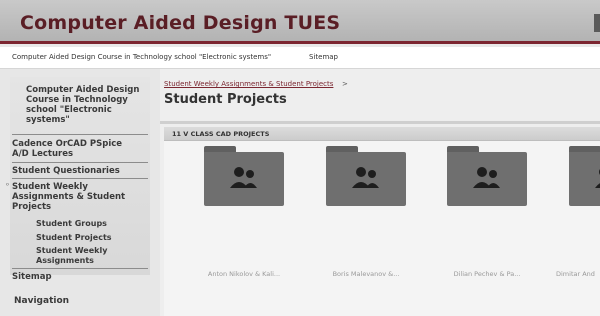 This screenshot has height=316, width=600. Describe the element at coordinates (578, 274) in the screenshot. I see `folder-caption: Dimitar And` at that location.